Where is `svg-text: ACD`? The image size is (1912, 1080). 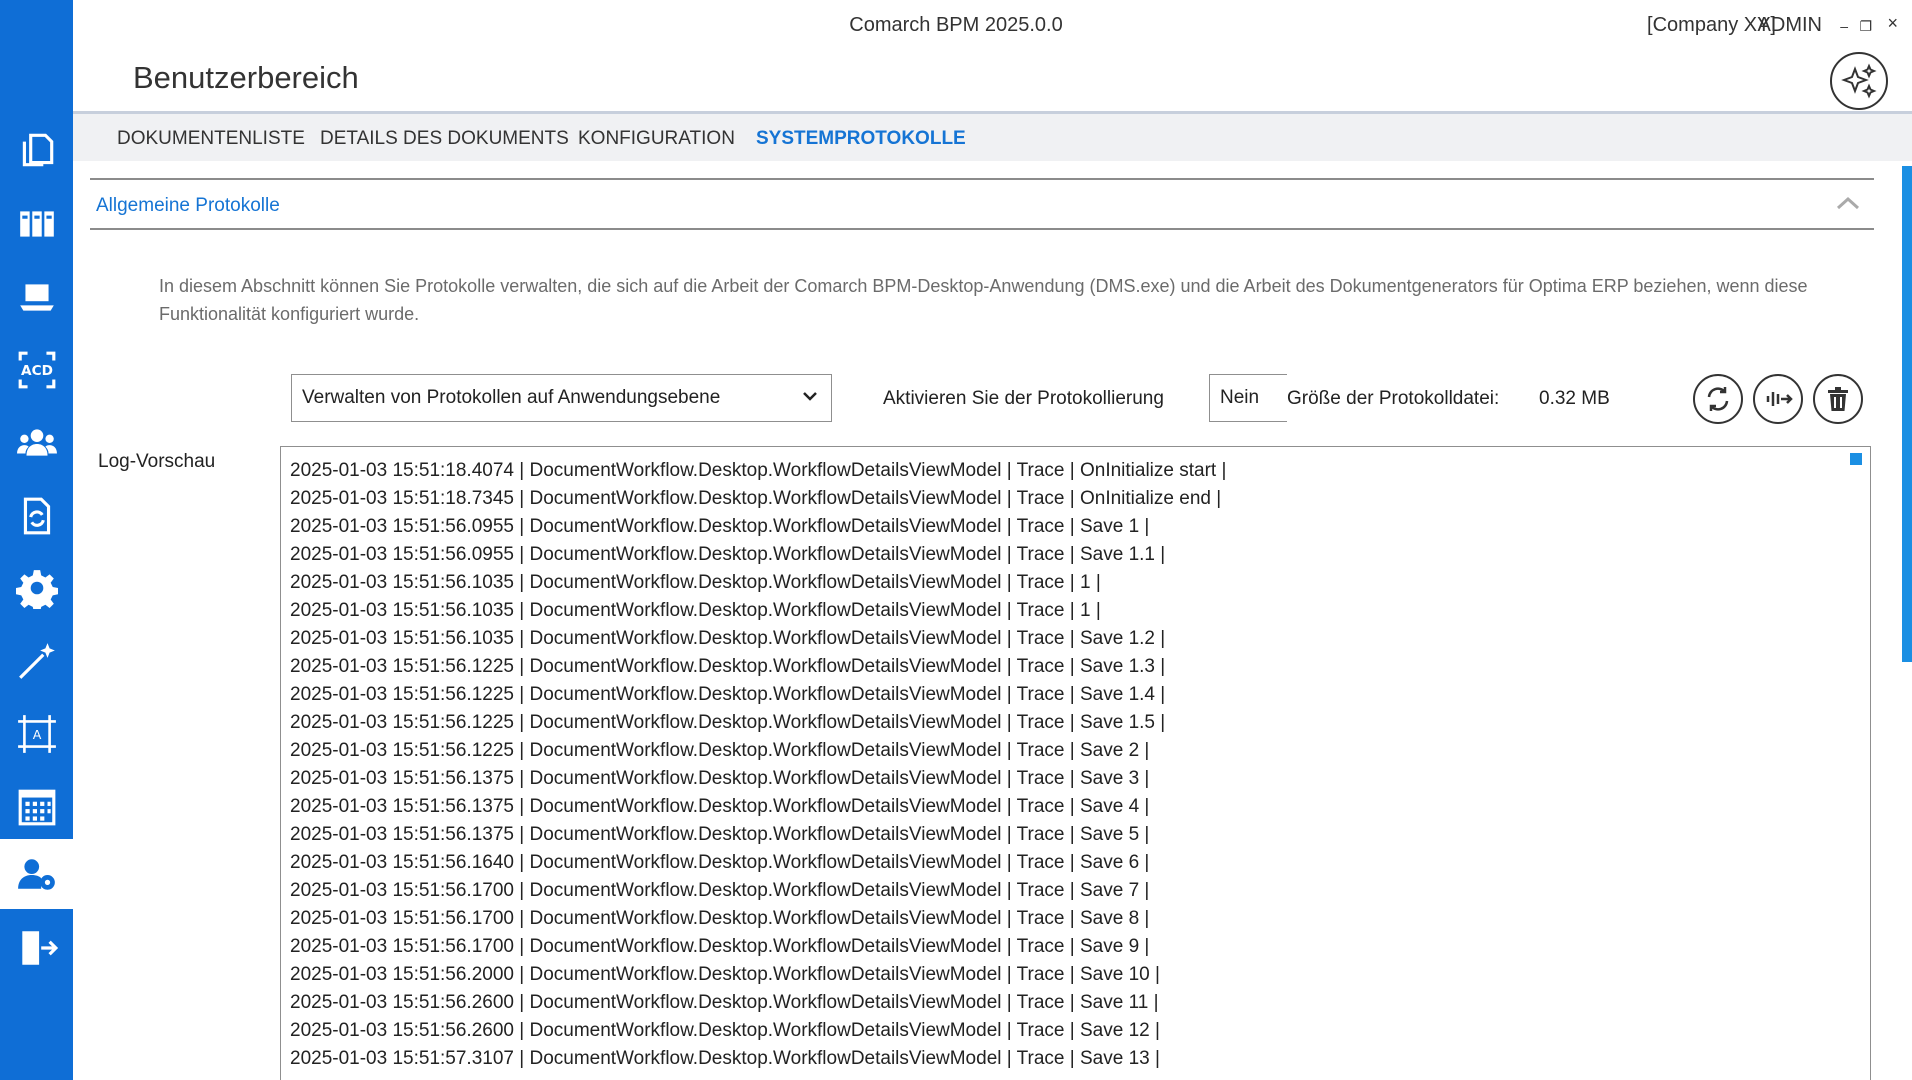
svg-text: ACD is located at coordinates (37, 371).